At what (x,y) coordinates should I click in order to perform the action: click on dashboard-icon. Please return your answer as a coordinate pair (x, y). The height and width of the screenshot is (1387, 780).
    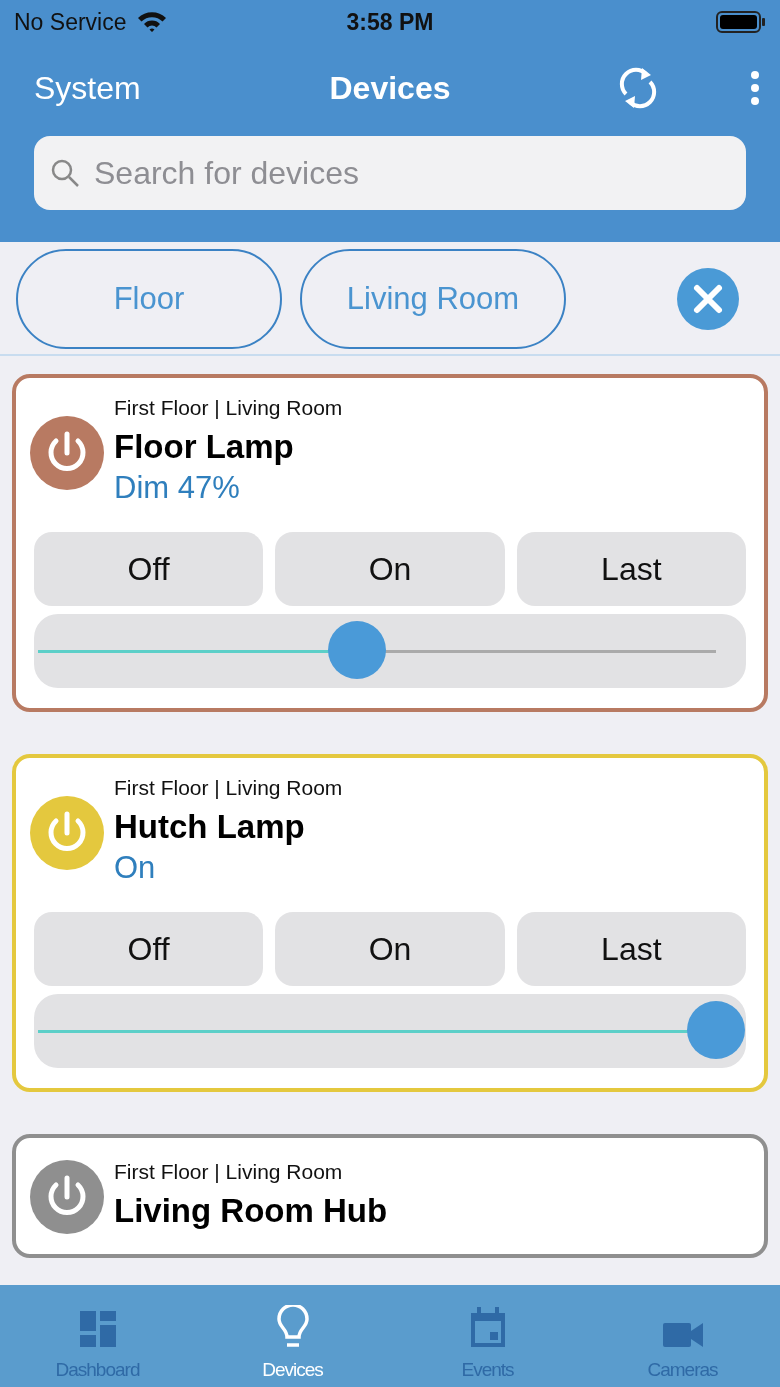
    Looking at the image, I should click on (97, 1329).